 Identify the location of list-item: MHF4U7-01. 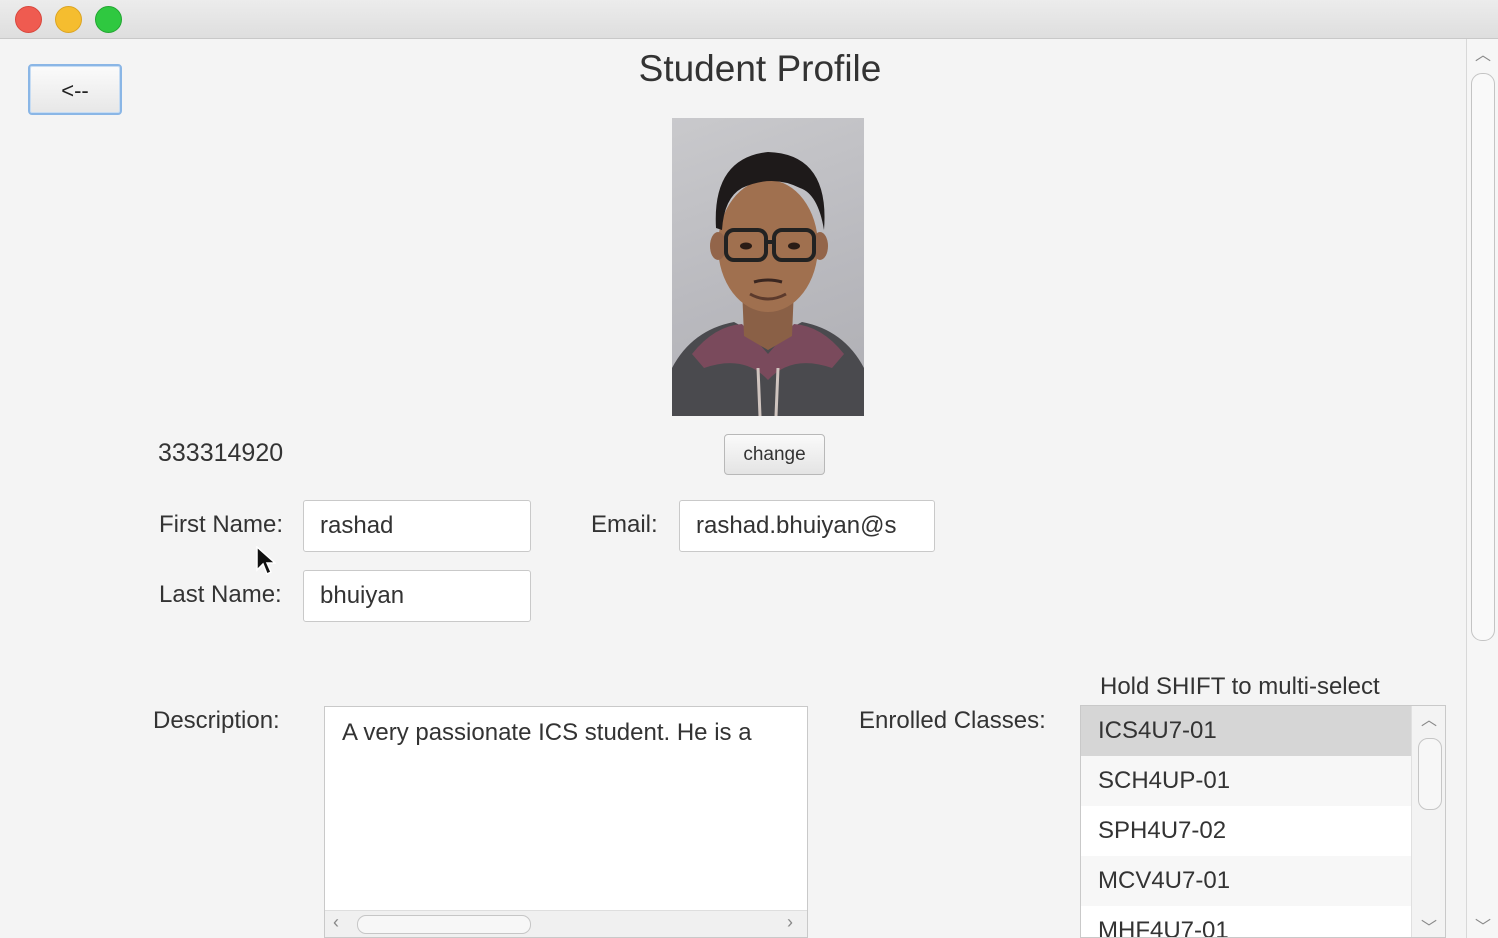
(1246, 921).